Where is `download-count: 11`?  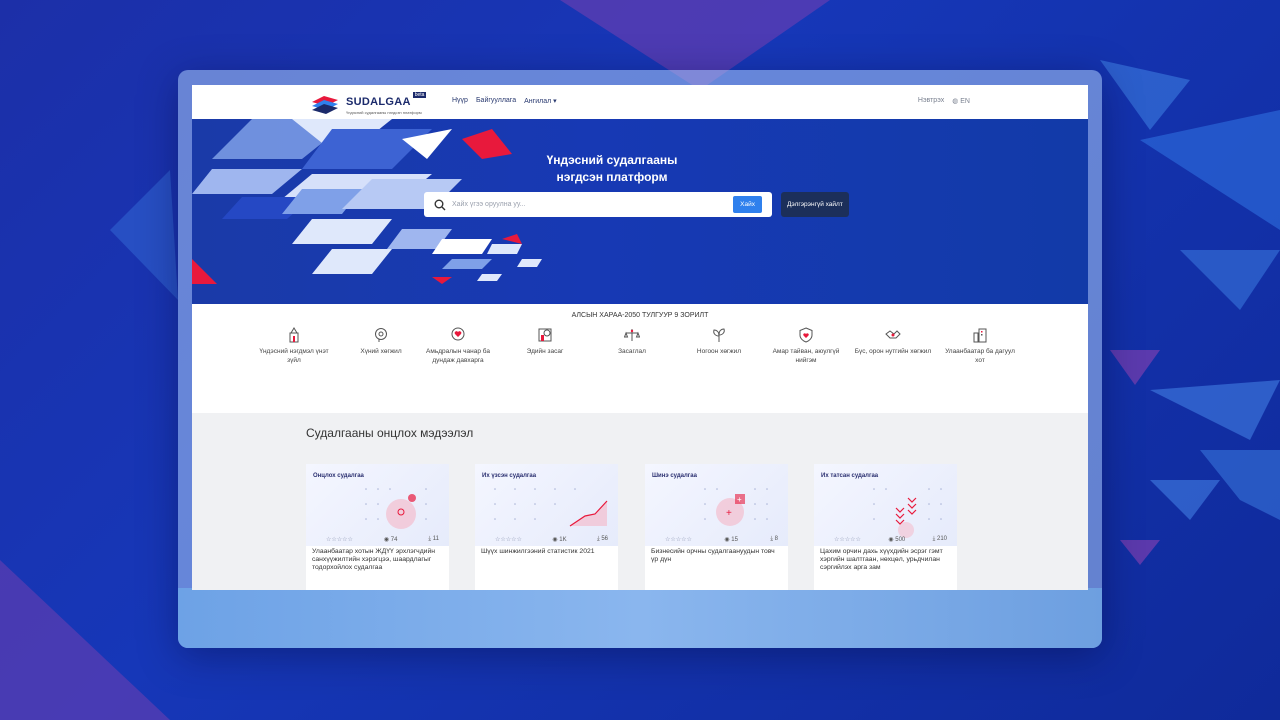
download-count: 11 is located at coordinates (435, 539).